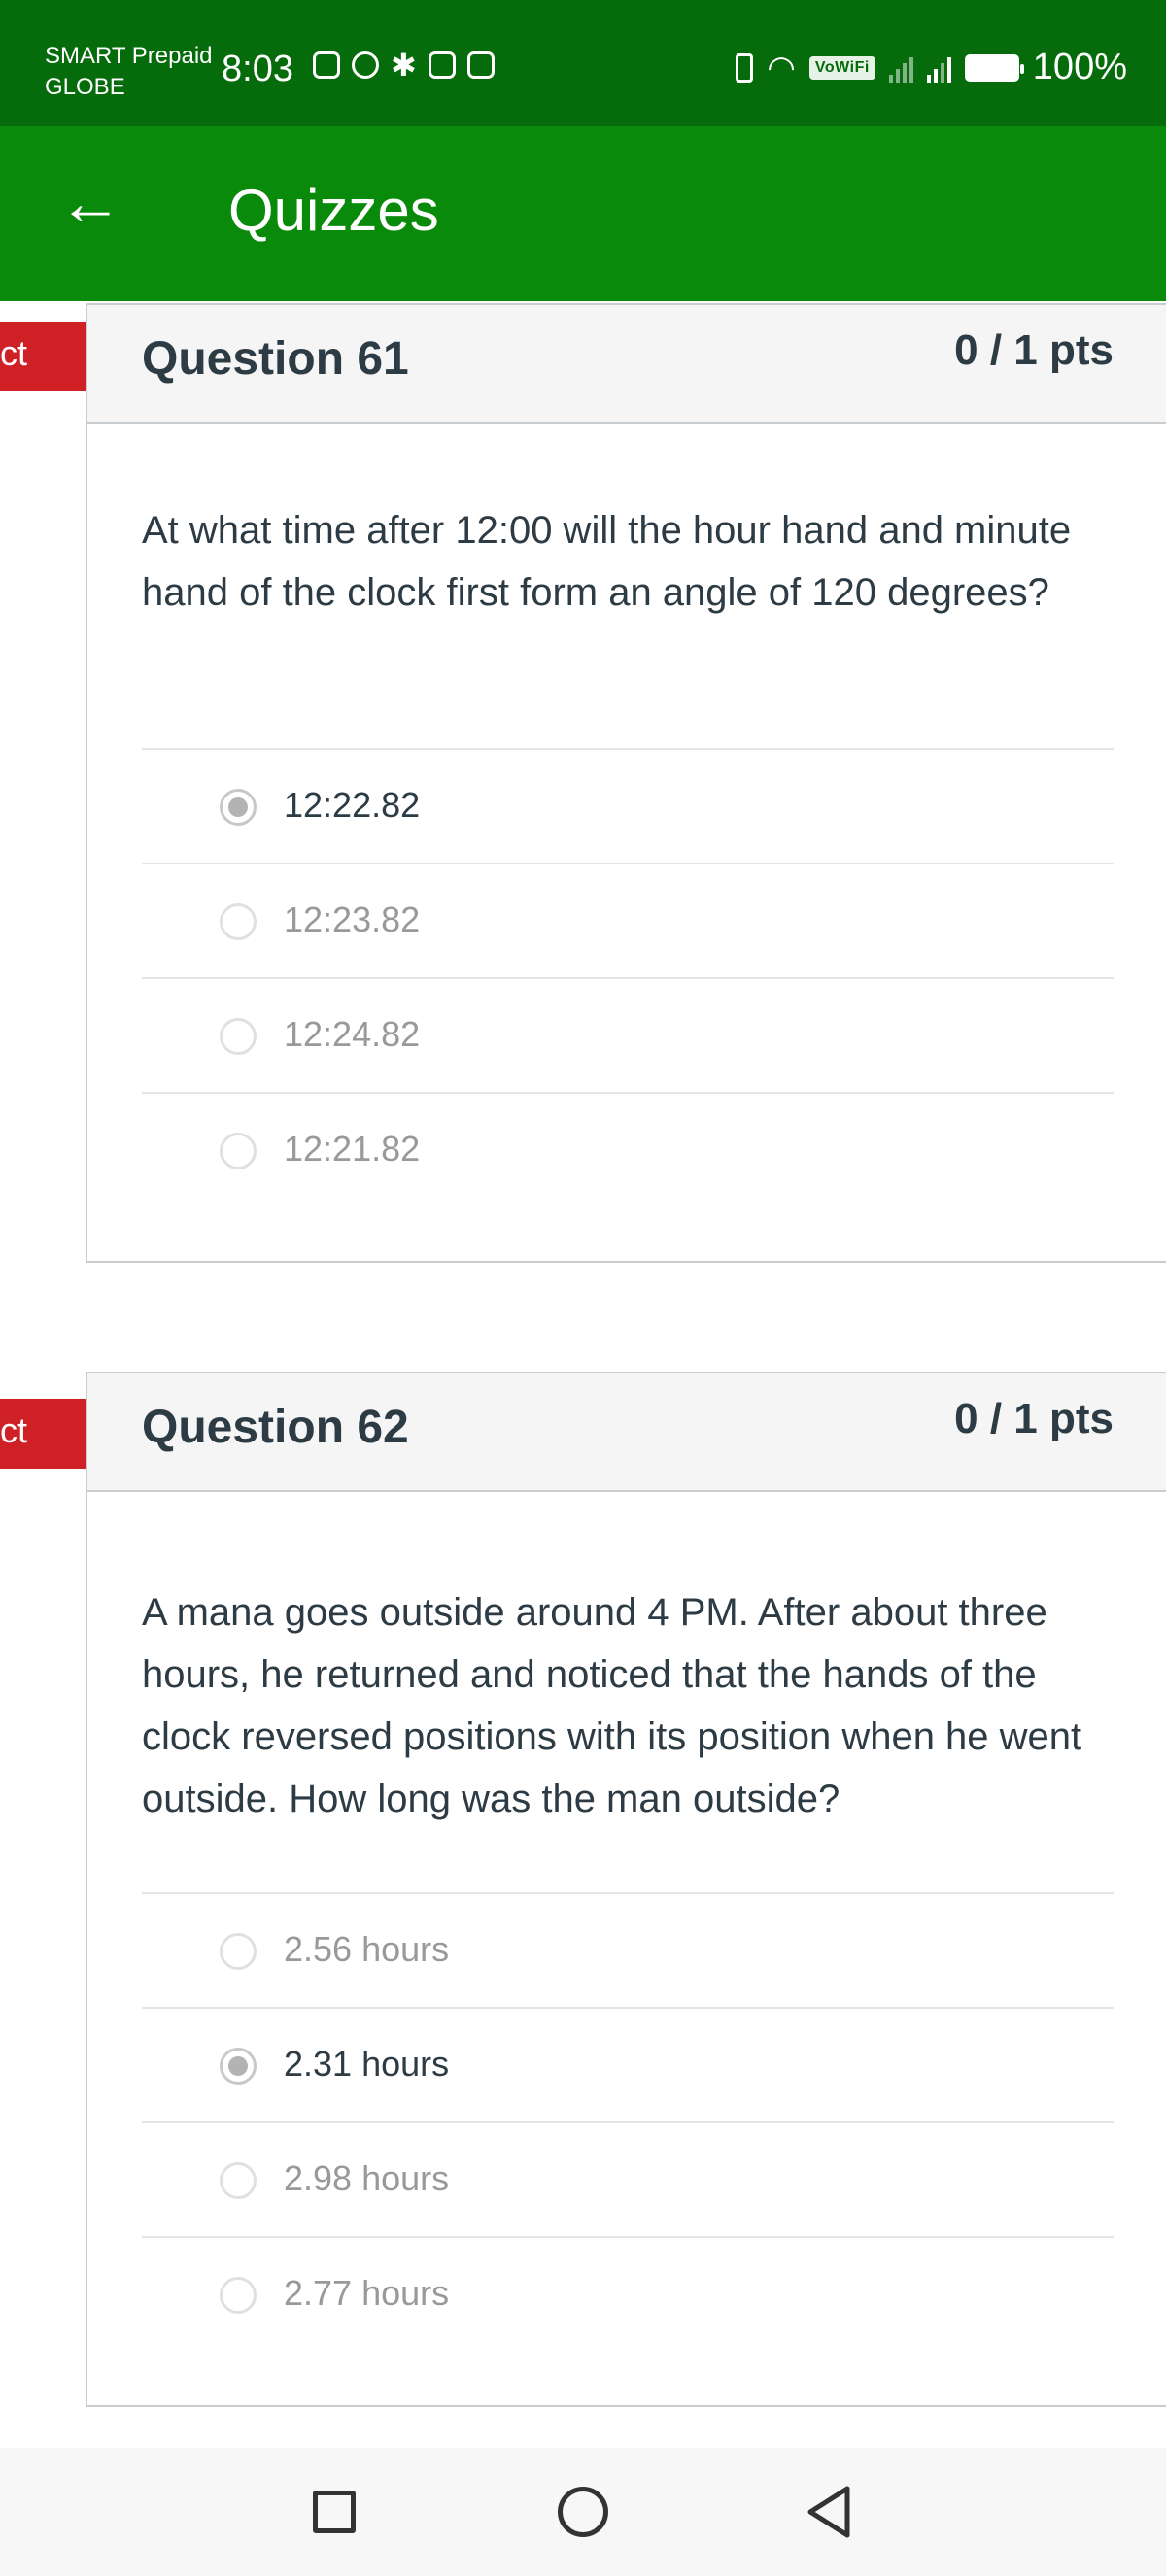 The height and width of the screenshot is (2576, 1166). I want to click on instagram-icon, so click(442, 65).